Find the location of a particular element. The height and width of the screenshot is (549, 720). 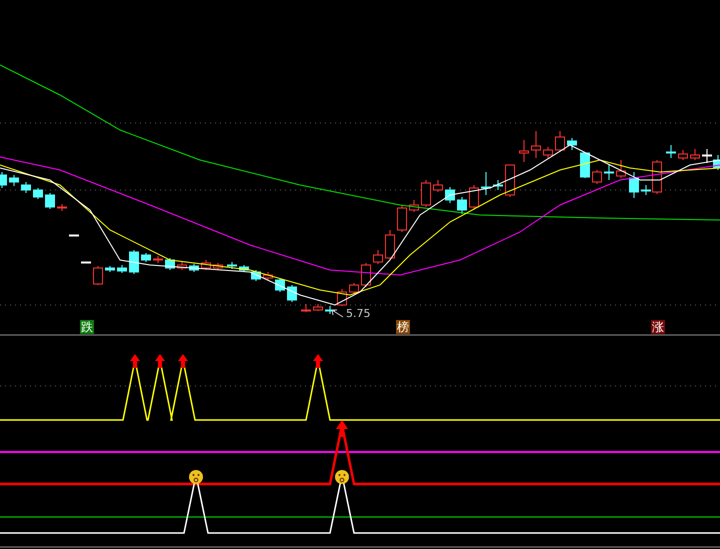

arrow-icon is located at coordinates (338, 314).